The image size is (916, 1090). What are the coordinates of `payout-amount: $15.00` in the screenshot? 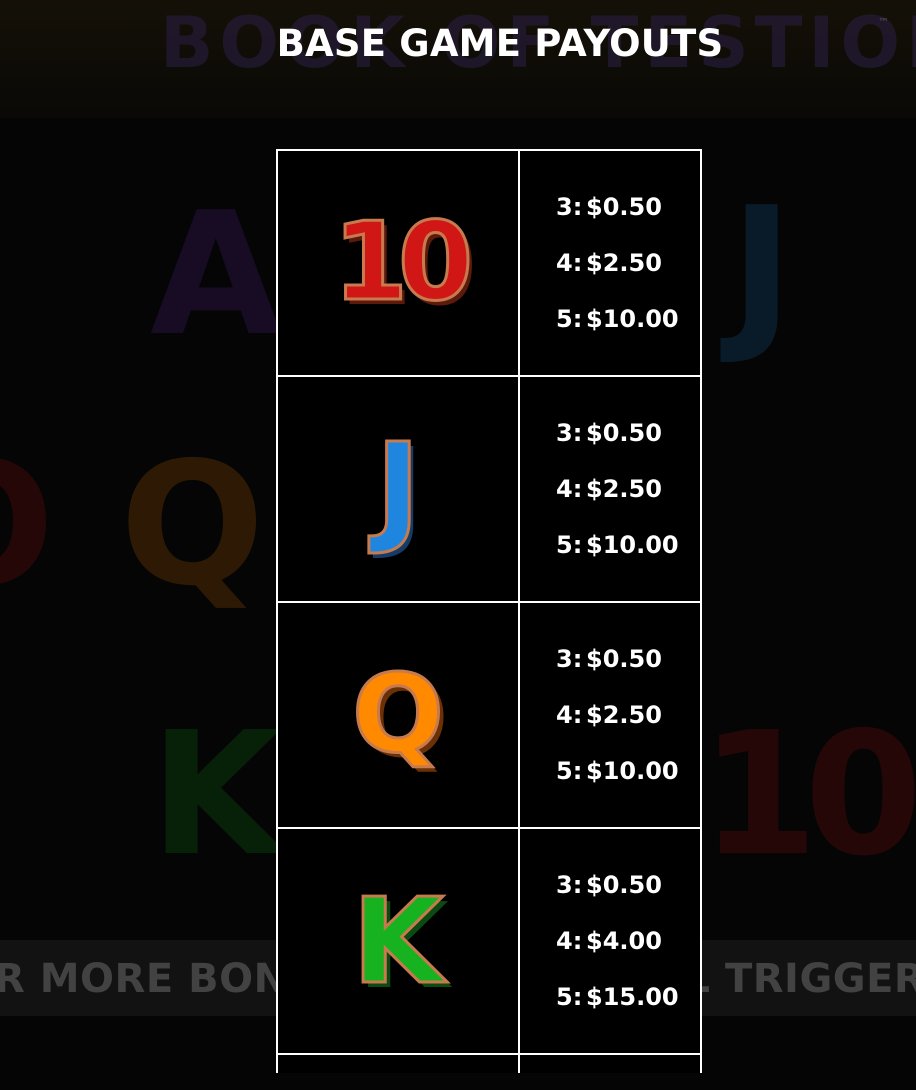 It's located at (632, 997).